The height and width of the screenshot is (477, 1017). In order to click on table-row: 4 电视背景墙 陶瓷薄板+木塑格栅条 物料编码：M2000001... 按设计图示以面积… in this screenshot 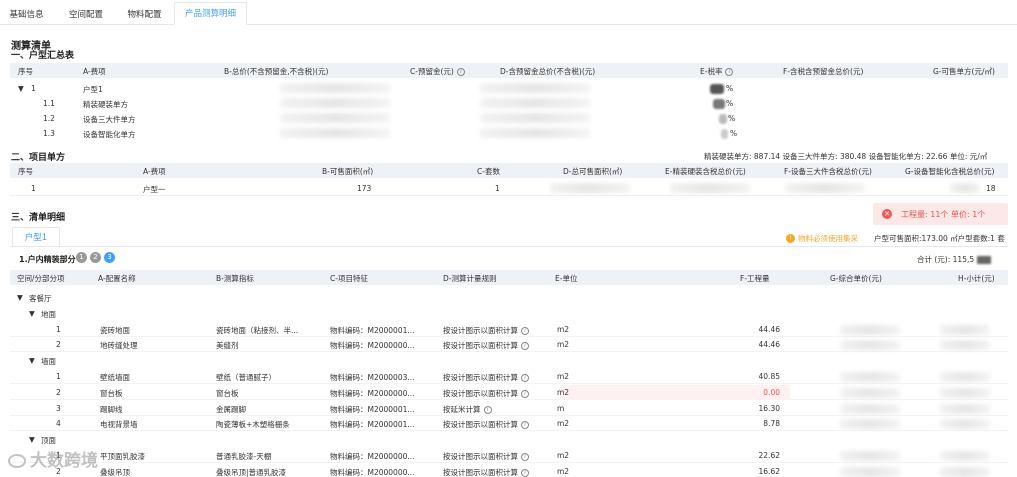, I will do `click(509, 424)`.